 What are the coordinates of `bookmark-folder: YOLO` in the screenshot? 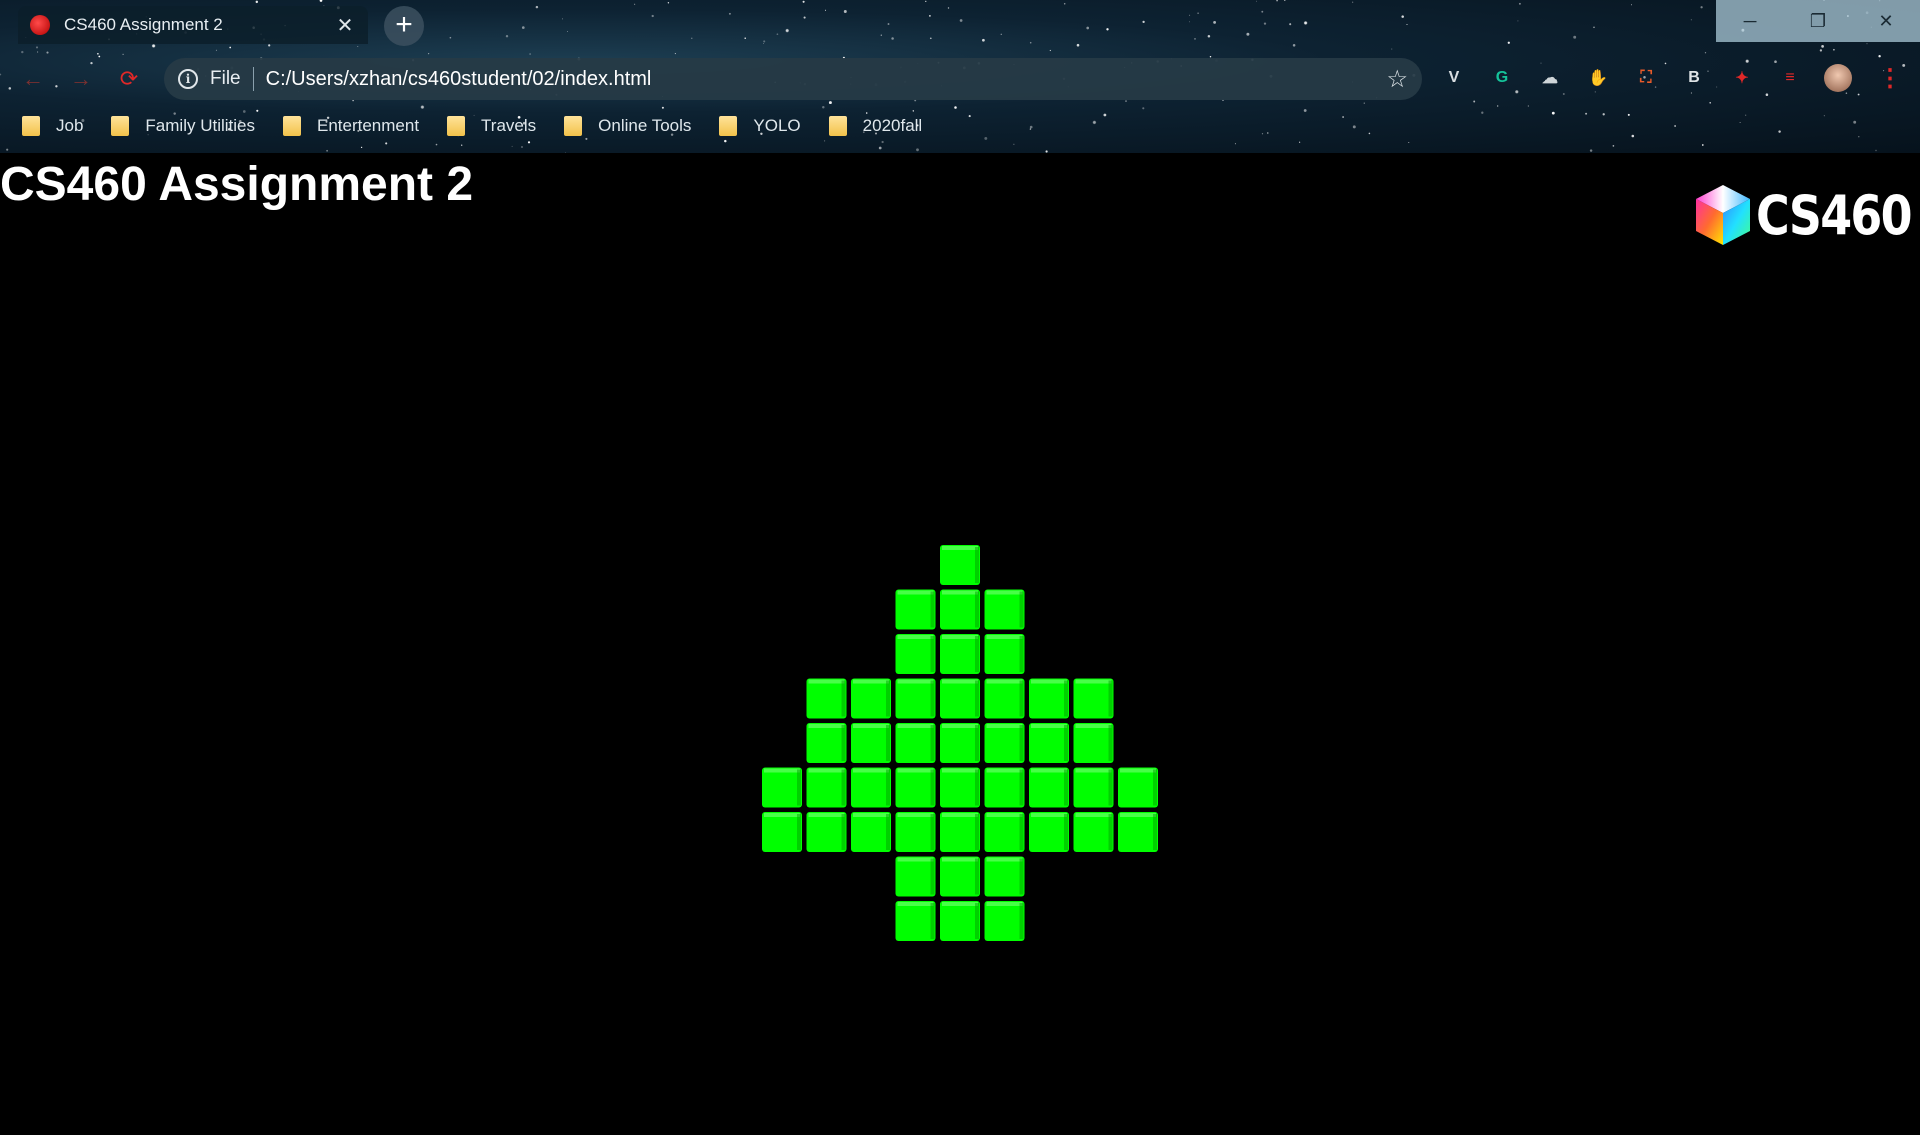 It's located at (760, 126).